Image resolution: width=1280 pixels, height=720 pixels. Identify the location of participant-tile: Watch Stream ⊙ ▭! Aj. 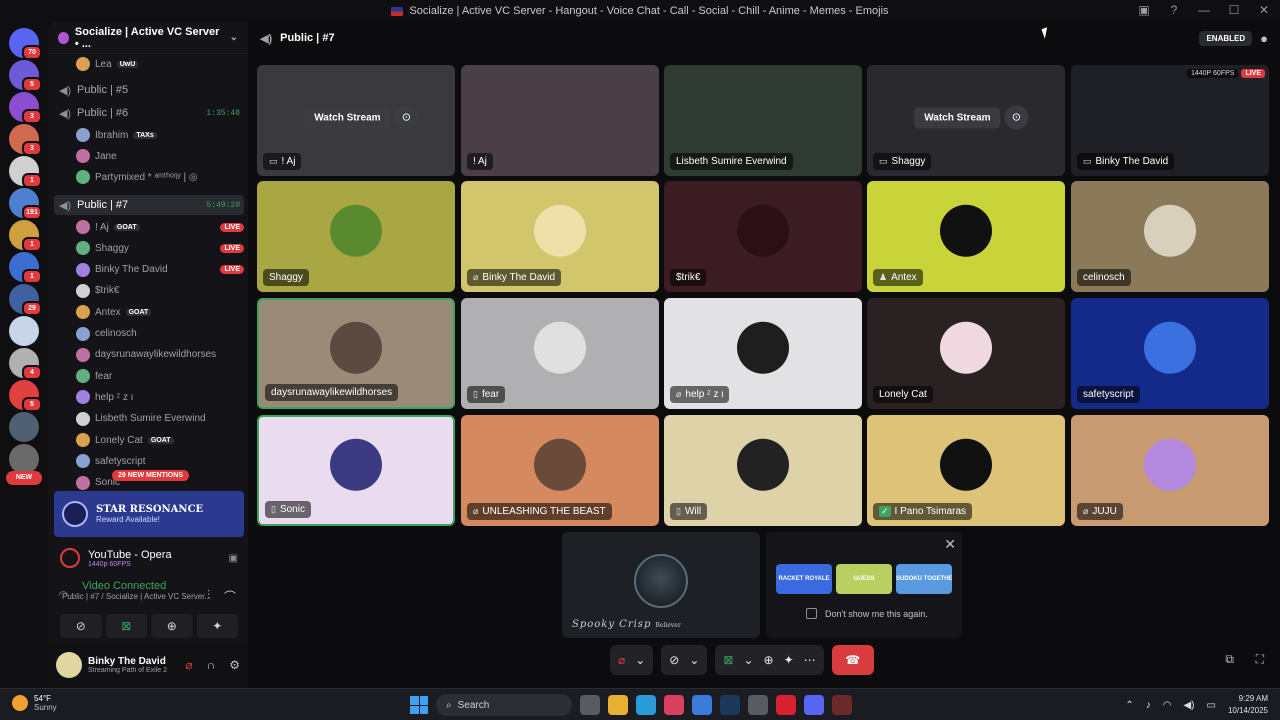
(356, 120).